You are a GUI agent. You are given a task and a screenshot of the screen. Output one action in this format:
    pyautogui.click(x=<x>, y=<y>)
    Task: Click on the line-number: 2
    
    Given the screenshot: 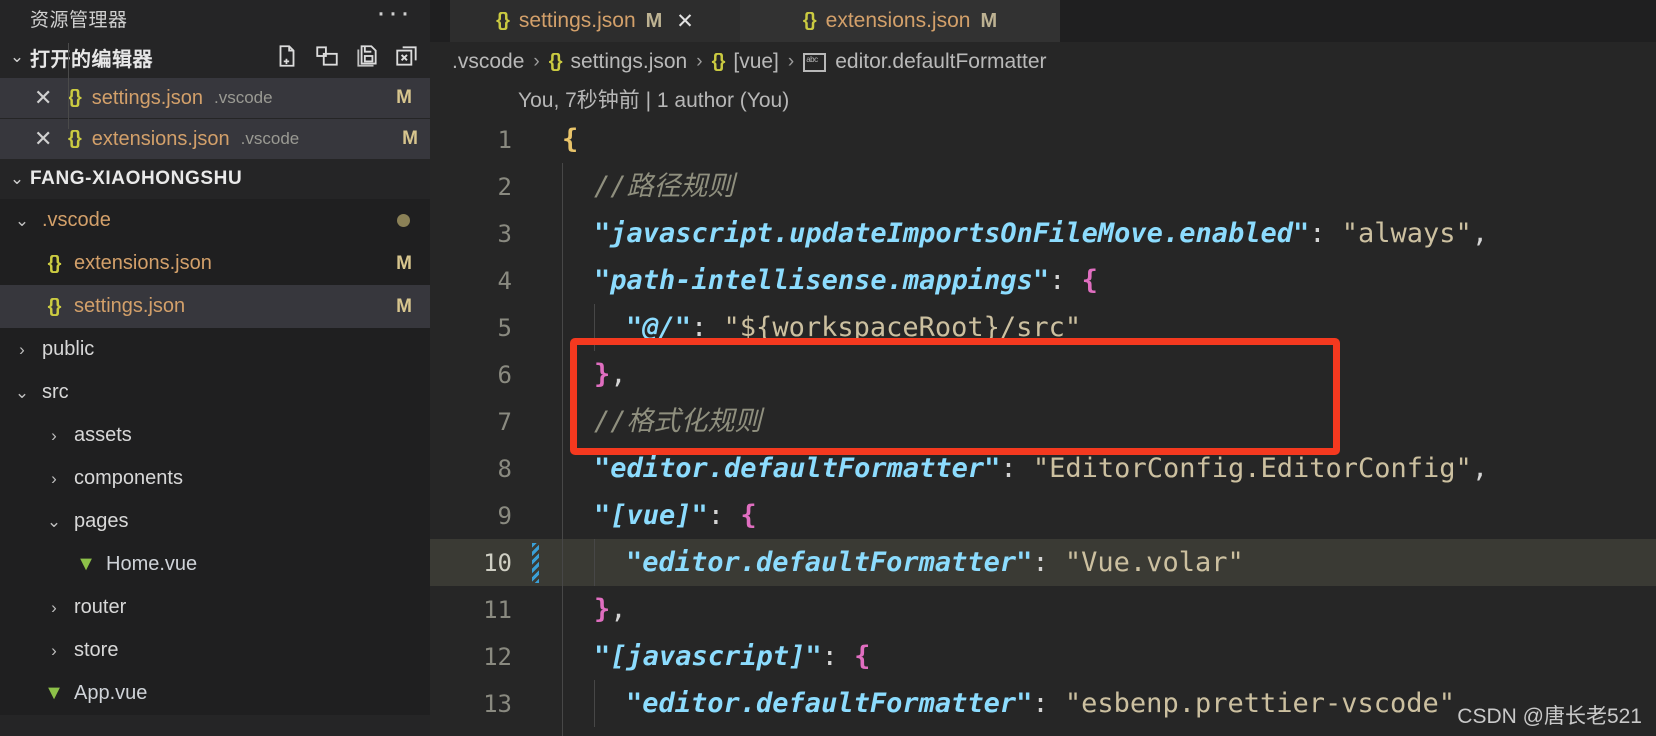 What is the action you would take?
    pyautogui.click(x=504, y=186)
    